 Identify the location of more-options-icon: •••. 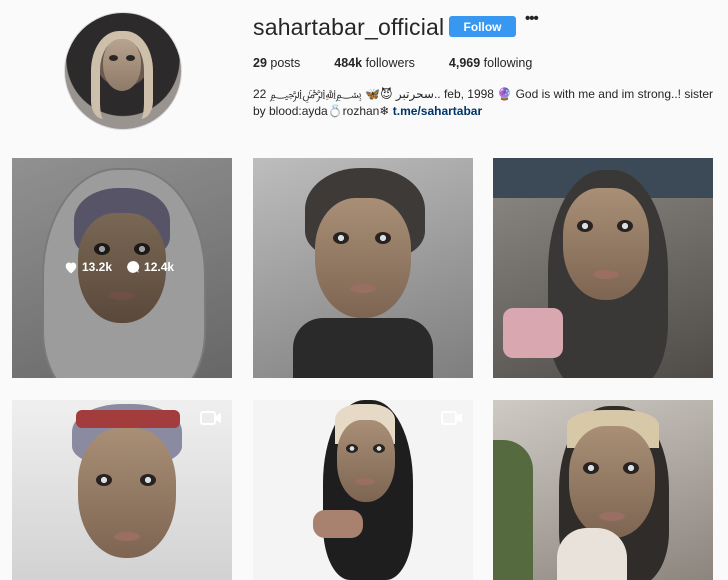
(533, 19).